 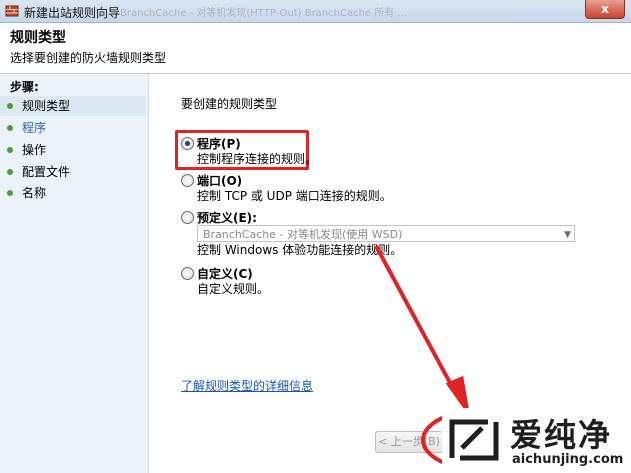 I want to click on custom-radio, so click(x=187, y=273).